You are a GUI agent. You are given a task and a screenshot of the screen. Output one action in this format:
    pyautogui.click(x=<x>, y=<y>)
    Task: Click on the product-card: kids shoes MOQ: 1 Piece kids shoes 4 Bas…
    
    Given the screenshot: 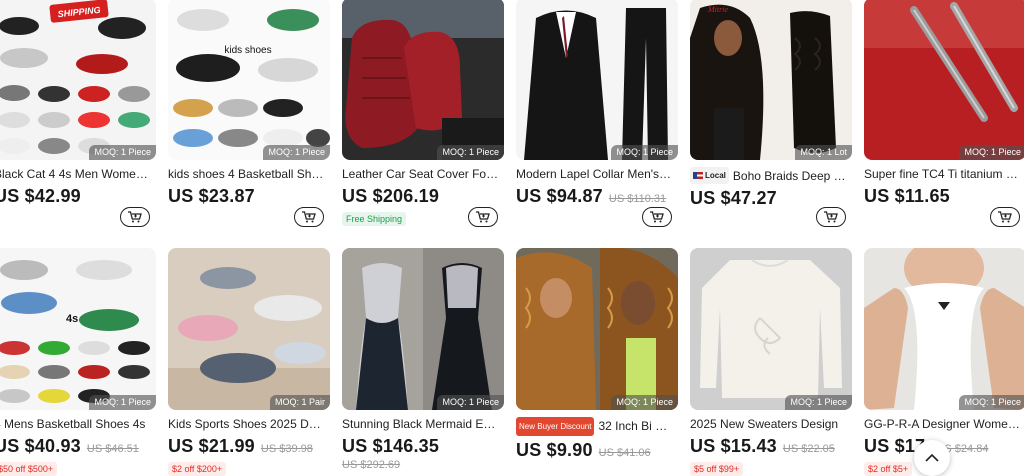 What is the action you would take?
    pyautogui.click(x=249, y=113)
    